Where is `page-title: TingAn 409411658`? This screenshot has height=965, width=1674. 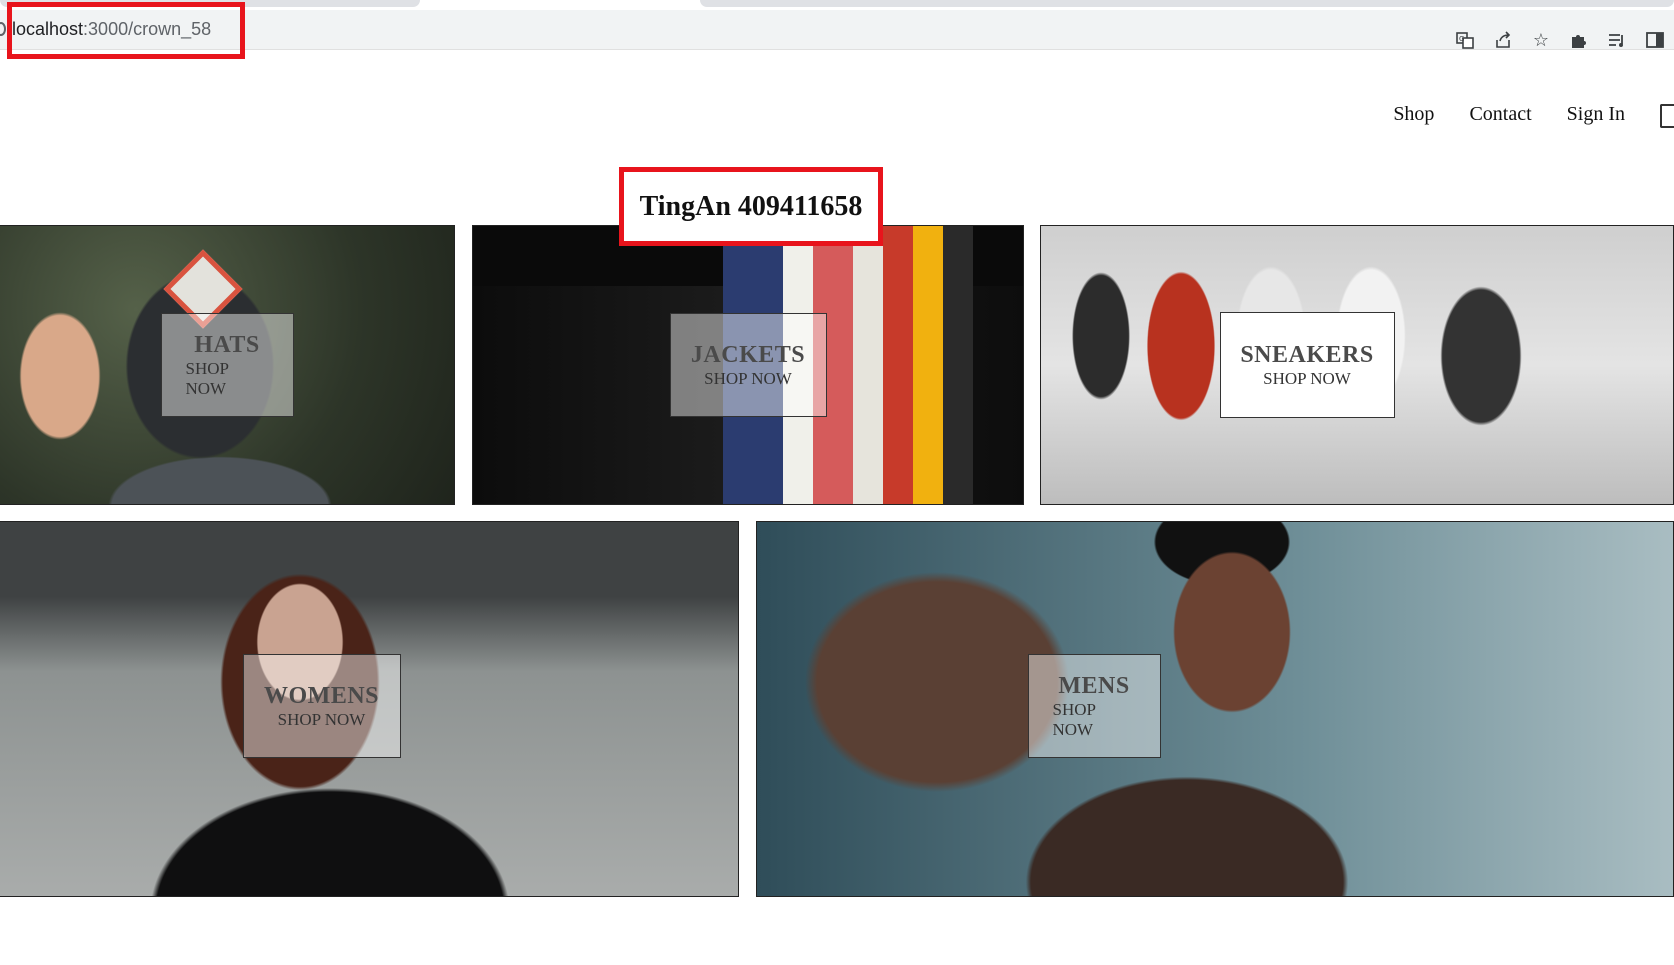
page-title: TingAn 409411658 is located at coordinates (751, 206).